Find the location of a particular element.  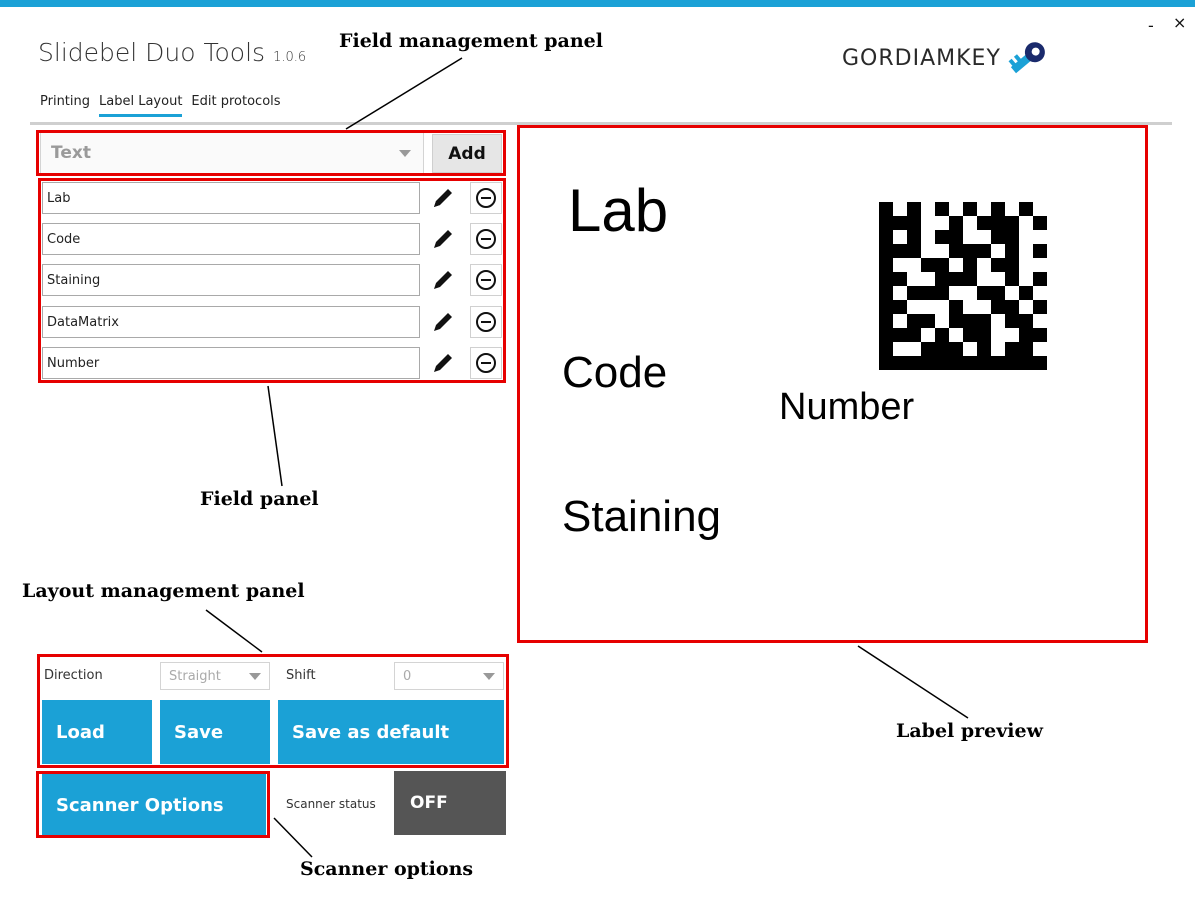

callout-scanner-options: Scanner options is located at coordinates (387, 869).